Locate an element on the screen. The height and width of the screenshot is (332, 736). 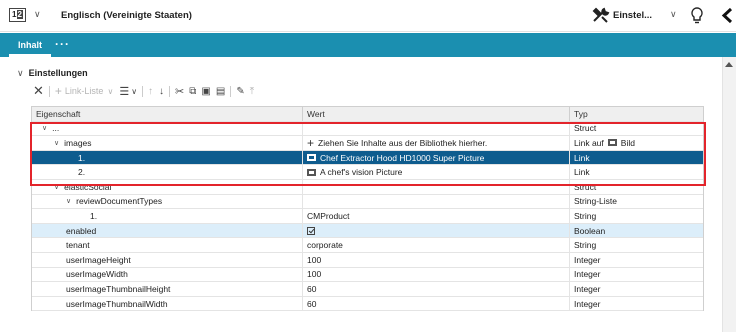
column-header-eigenschaft: Eigenschaft is located at coordinates (166, 114).